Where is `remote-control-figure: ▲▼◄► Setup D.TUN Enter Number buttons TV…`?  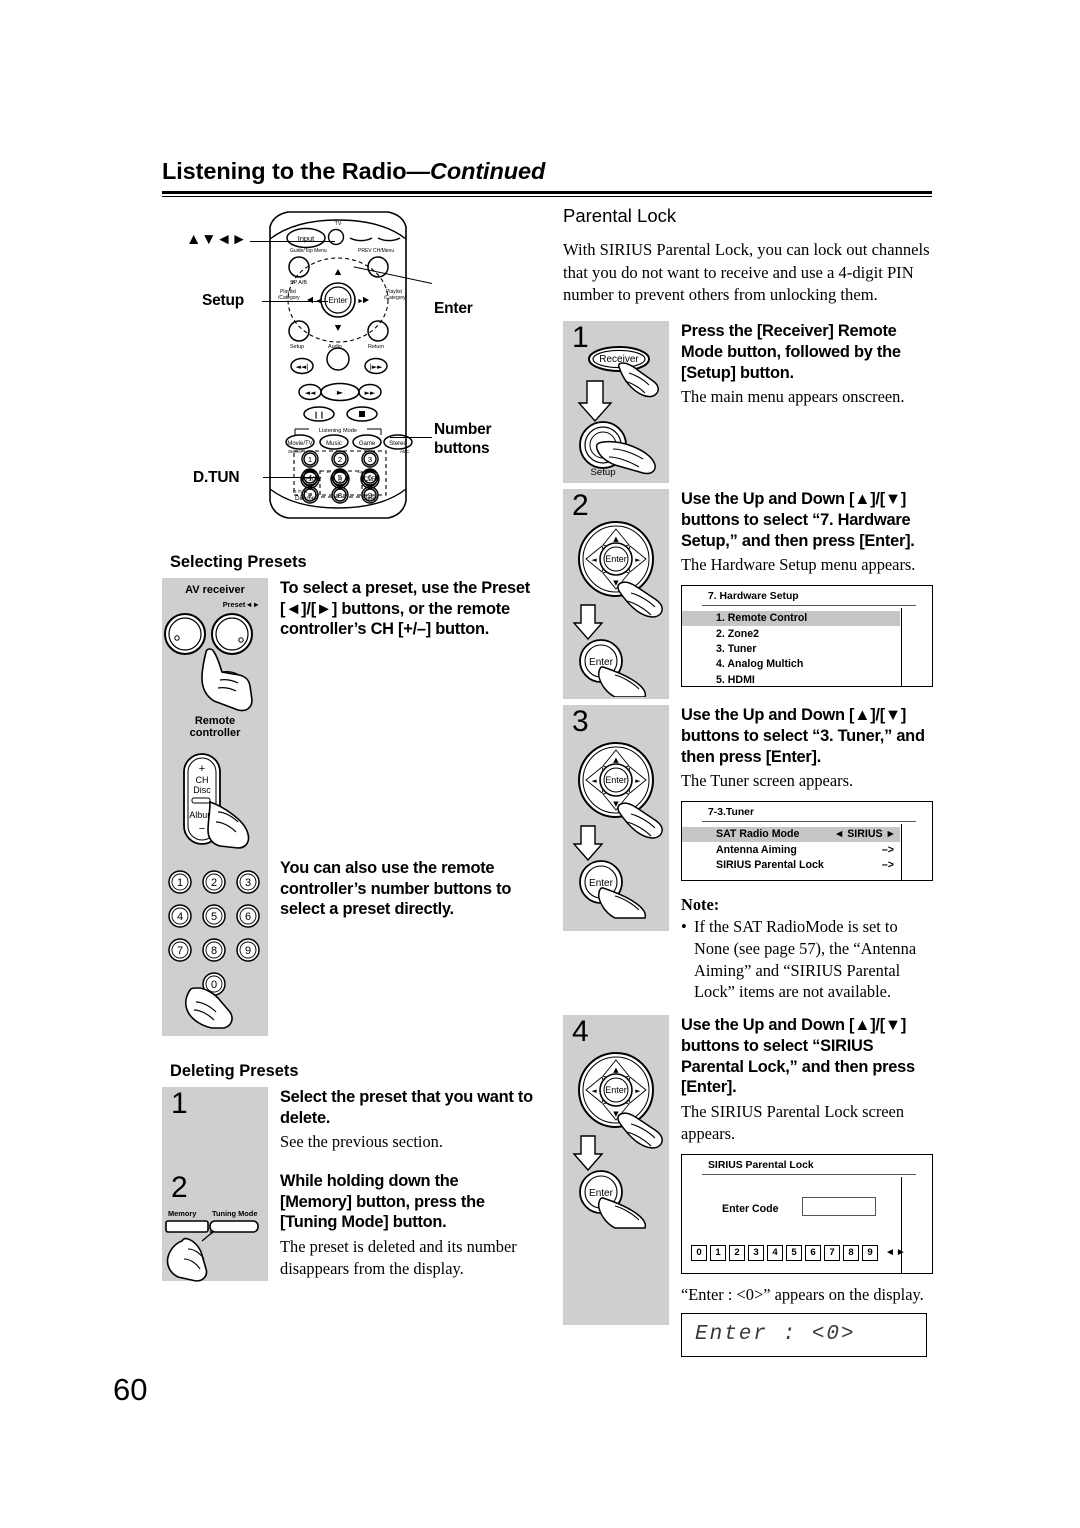 remote-control-figure: ▲▼◄► Setup D.TUN Enter Number buttons TV… is located at coordinates (348, 370).